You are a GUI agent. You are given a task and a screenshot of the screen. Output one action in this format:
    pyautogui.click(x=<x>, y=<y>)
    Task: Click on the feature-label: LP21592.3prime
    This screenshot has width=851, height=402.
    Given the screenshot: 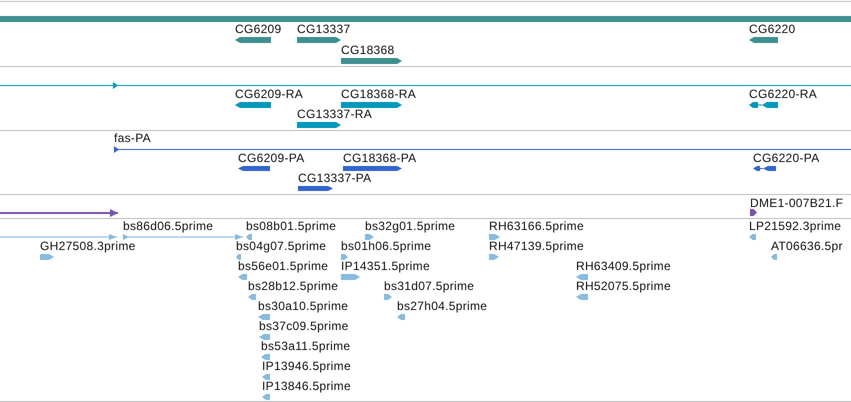 What is the action you would take?
    pyautogui.click(x=795, y=226)
    